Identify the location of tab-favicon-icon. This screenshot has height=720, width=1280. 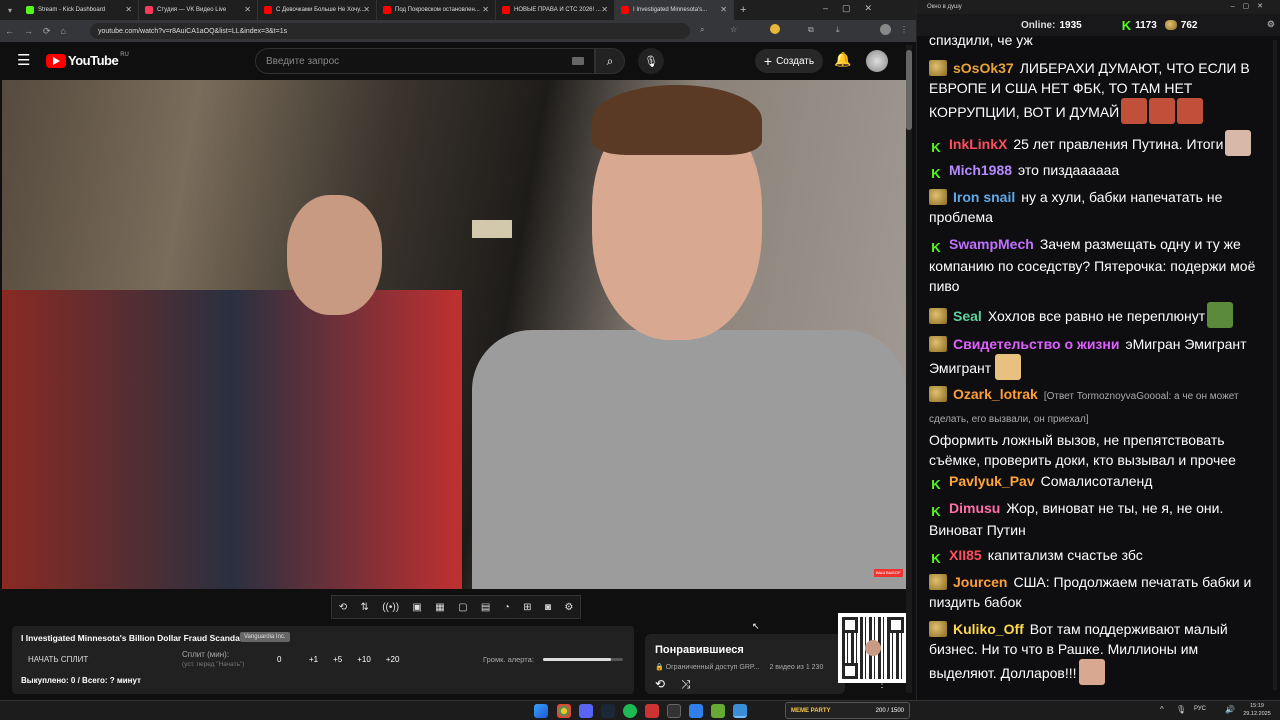
(506, 10).